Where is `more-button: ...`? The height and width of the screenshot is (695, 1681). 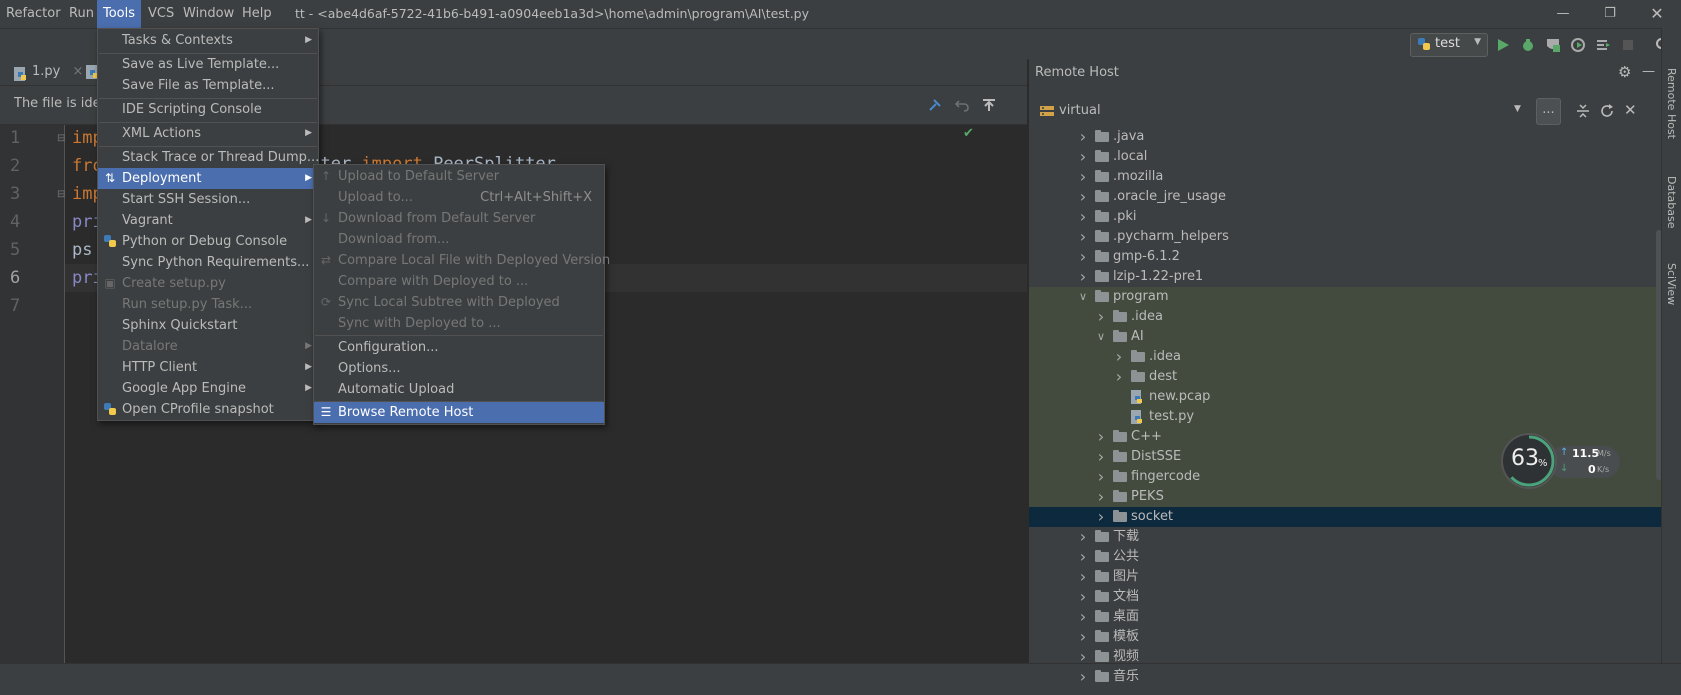 more-button: ... is located at coordinates (1548, 111).